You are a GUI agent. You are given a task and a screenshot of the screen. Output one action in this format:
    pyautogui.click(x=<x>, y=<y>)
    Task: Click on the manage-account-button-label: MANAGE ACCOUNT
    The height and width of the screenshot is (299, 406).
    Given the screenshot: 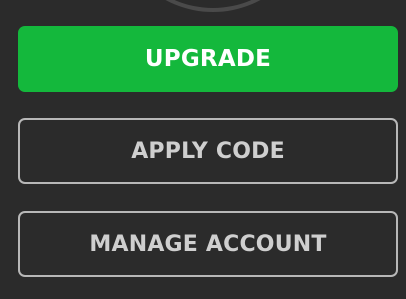 What is the action you would take?
    pyautogui.click(x=208, y=244)
    